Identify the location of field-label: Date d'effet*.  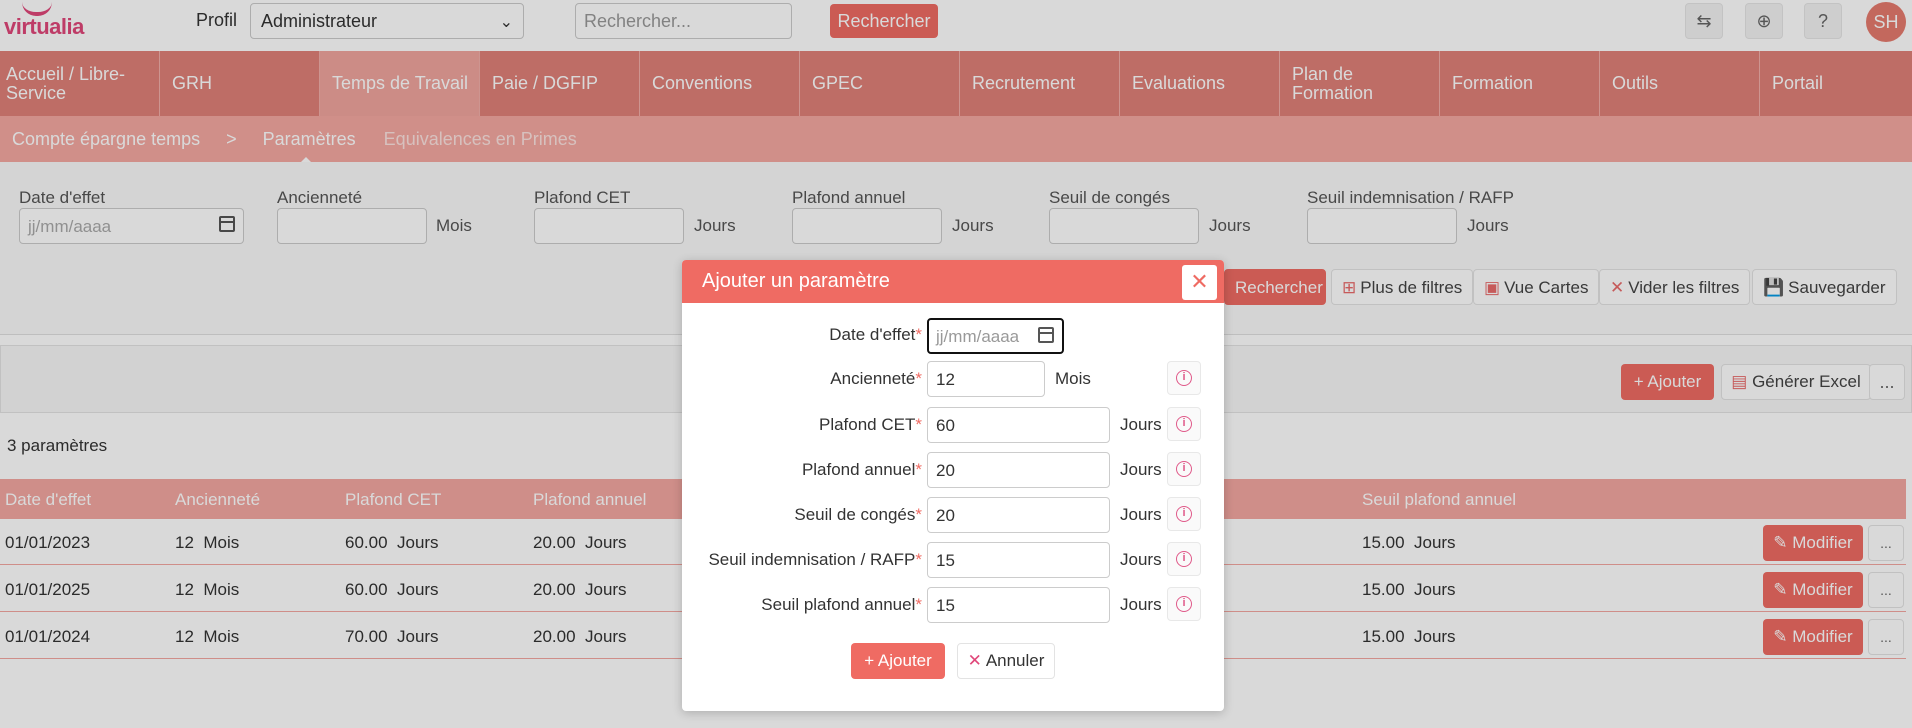
(875, 335).